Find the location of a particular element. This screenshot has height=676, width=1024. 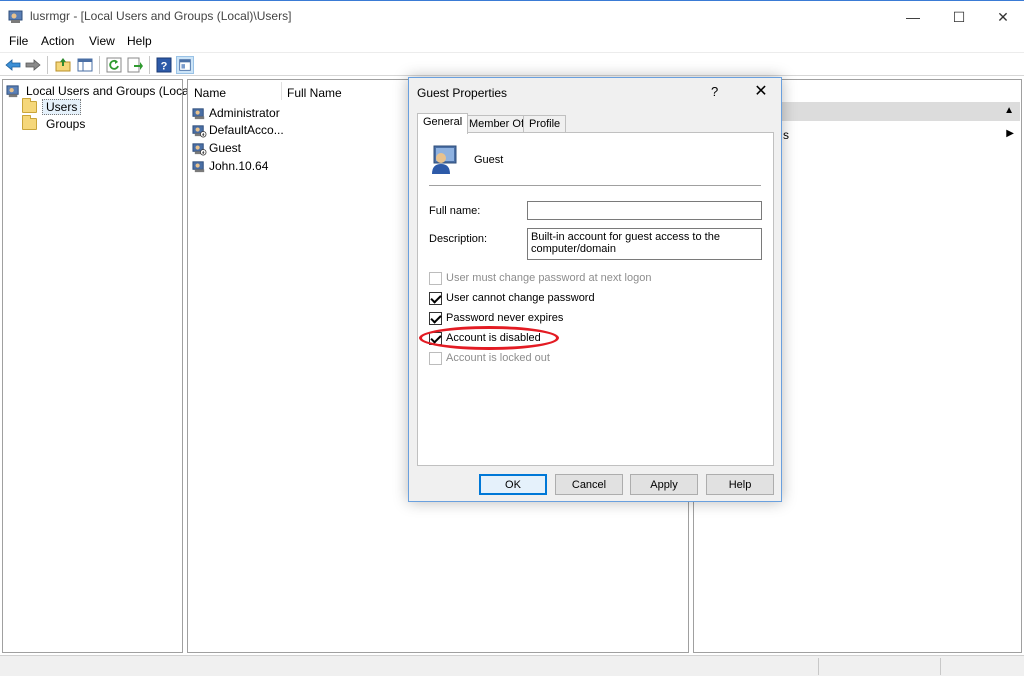

menu-help: Help is located at coordinates (139, 41).